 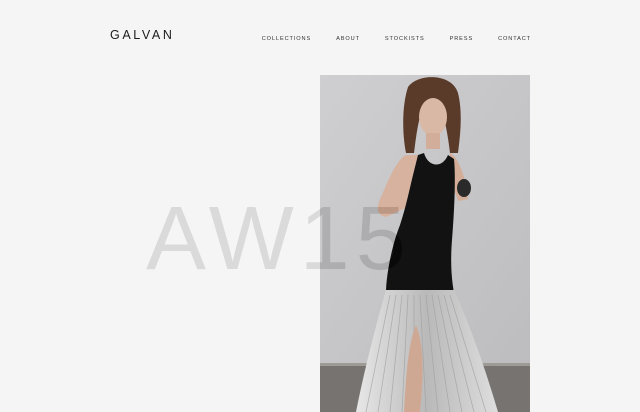 What do you see at coordinates (461, 39) in the screenshot?
I see `nav-item-press: PRESS` at bounding box center [461, 39].